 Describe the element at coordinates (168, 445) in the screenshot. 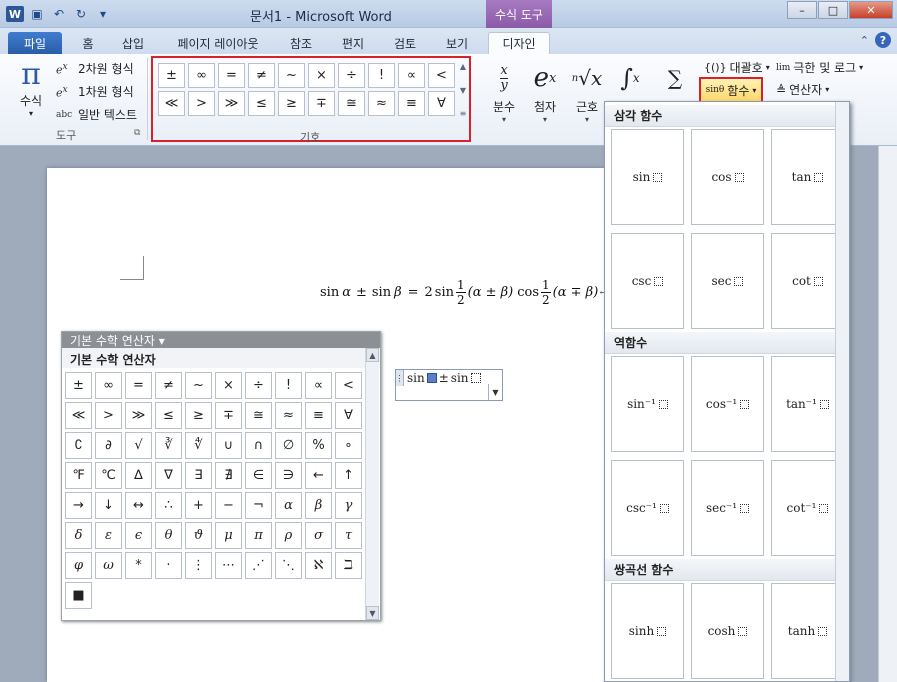

I see `palette-symbol-button: ∛` at that location.